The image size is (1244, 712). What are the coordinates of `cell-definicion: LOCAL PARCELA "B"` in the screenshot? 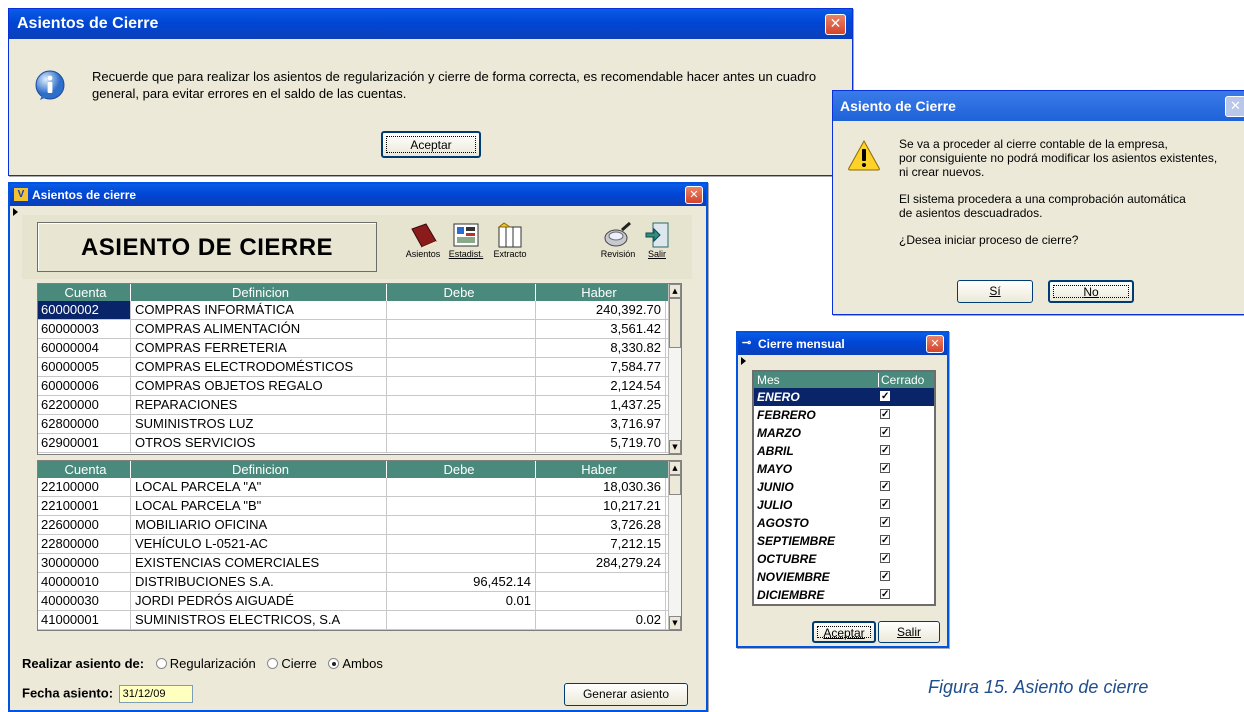 It's located at (259, 506).